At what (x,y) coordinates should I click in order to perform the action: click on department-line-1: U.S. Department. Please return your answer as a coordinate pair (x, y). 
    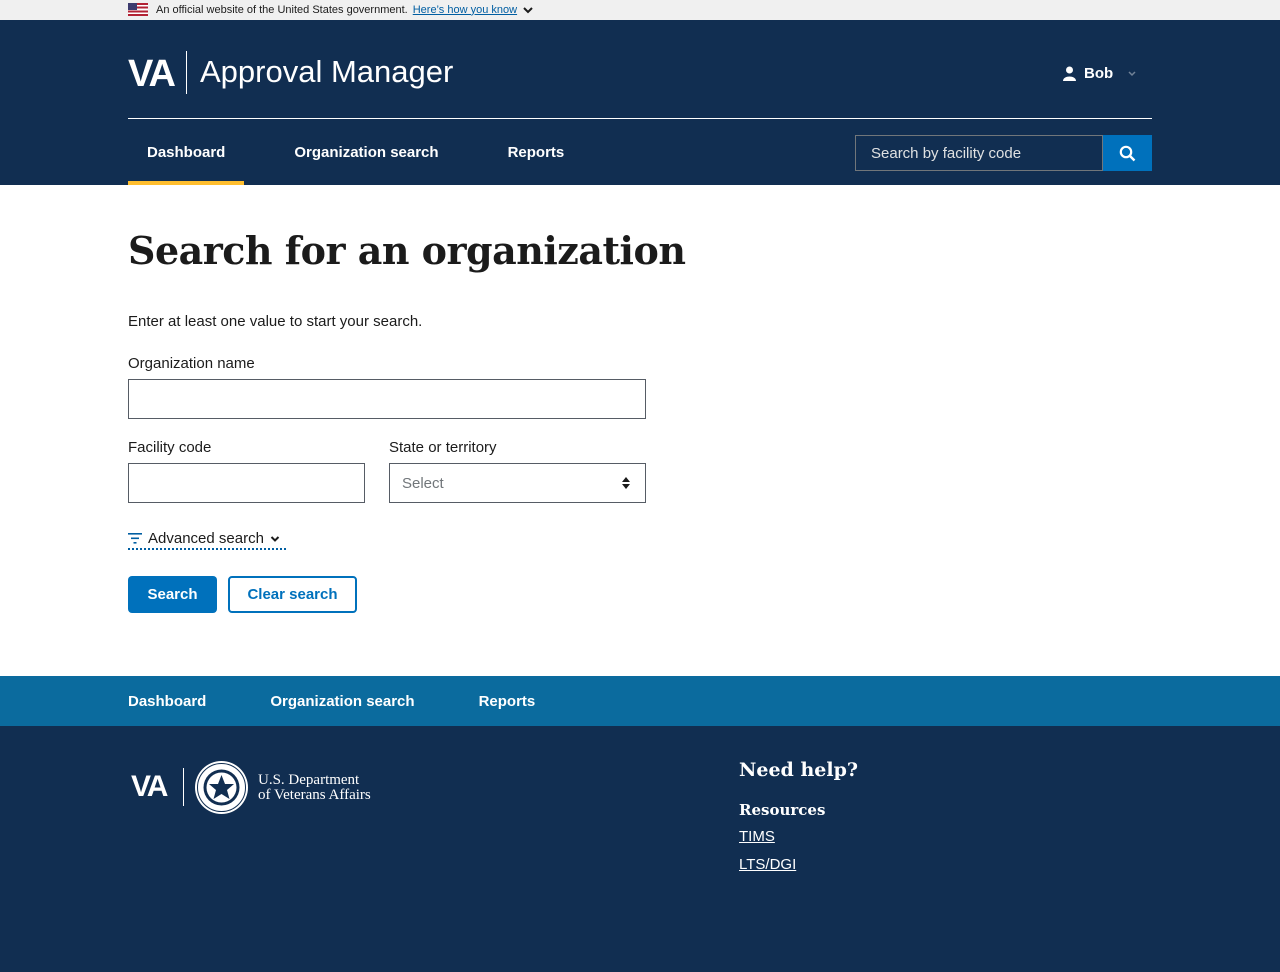
    Looking at the image, I should click on (309, 780).